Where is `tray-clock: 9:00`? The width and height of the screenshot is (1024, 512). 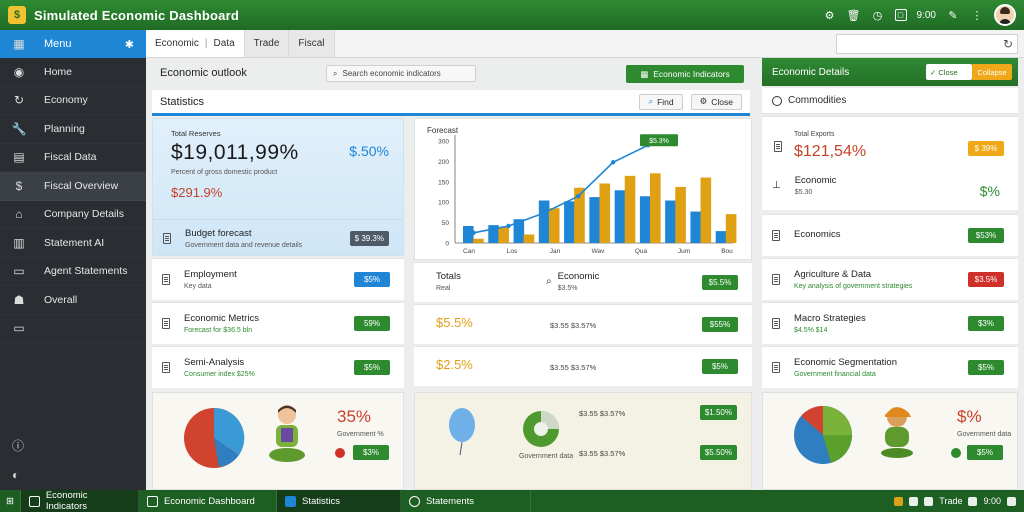 tray-clock: 9:00 is located at coordinates (992, 501).